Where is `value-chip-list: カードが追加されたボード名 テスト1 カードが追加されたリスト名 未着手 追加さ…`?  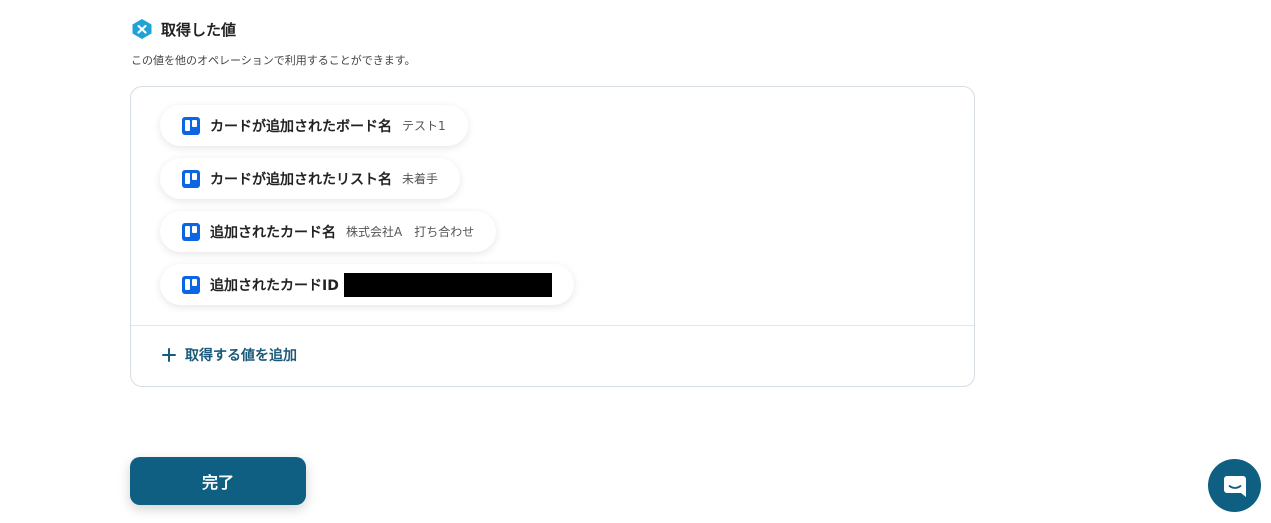 value-chip-list: カードが追加されたボード名 テスト1 カードが追加されたリスト名 未着手 追加さ… is located at coordinates (367, 211).